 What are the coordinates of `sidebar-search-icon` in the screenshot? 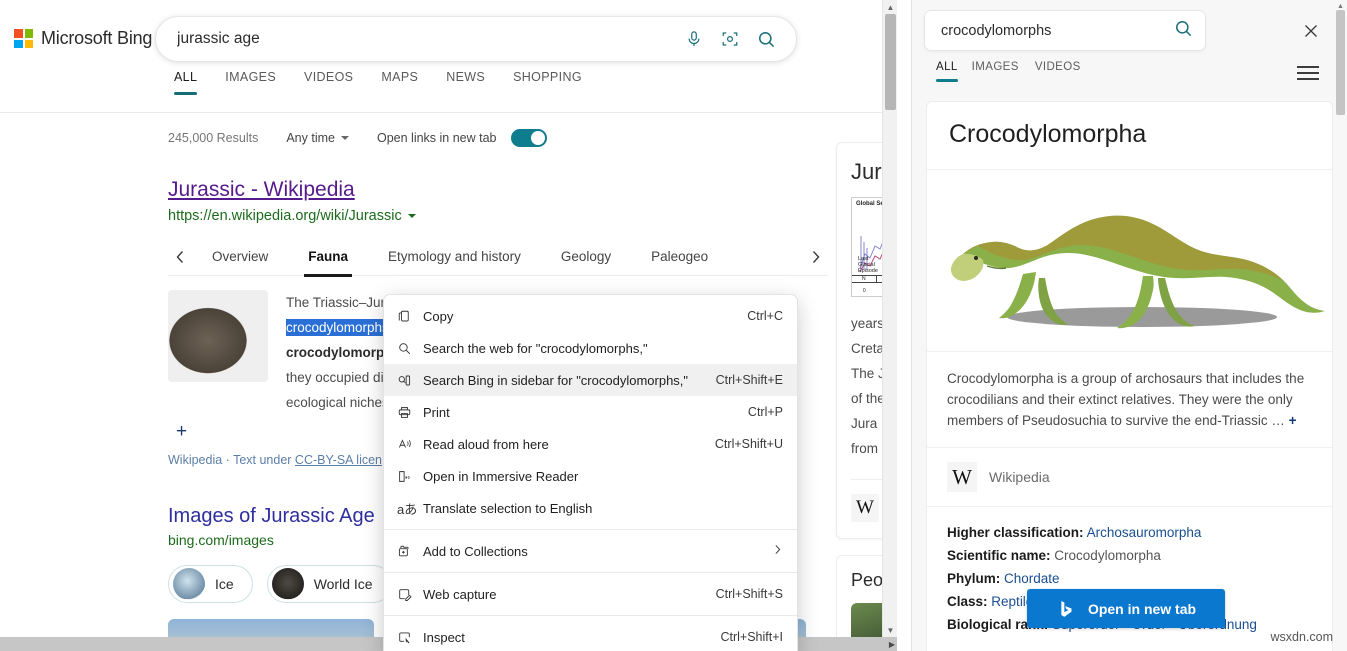 It's located at (1183, 31).